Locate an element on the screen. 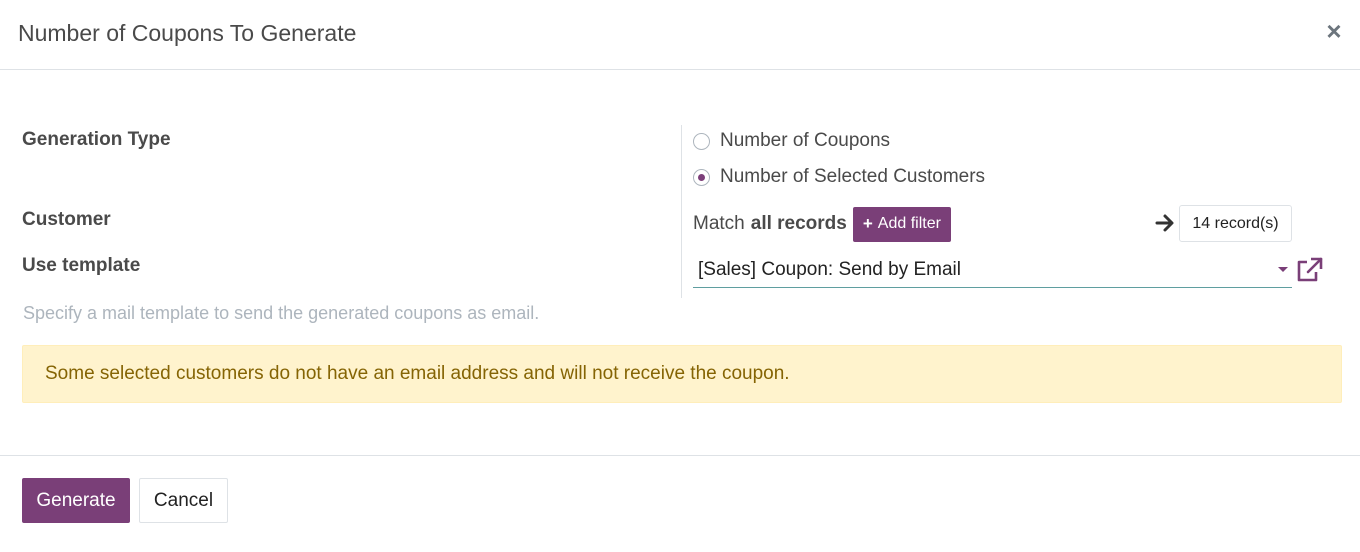 The width and height of the screenshot is (1360, 552). customer-label: Customer is located at coordinates (66, 219).